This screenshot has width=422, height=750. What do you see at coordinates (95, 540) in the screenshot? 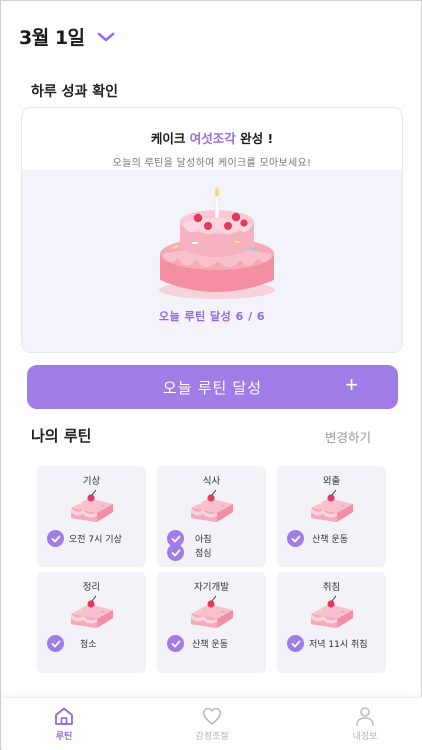
I see `routine-task-label: 오전 7시 기상` at bounding box center [95, 540].